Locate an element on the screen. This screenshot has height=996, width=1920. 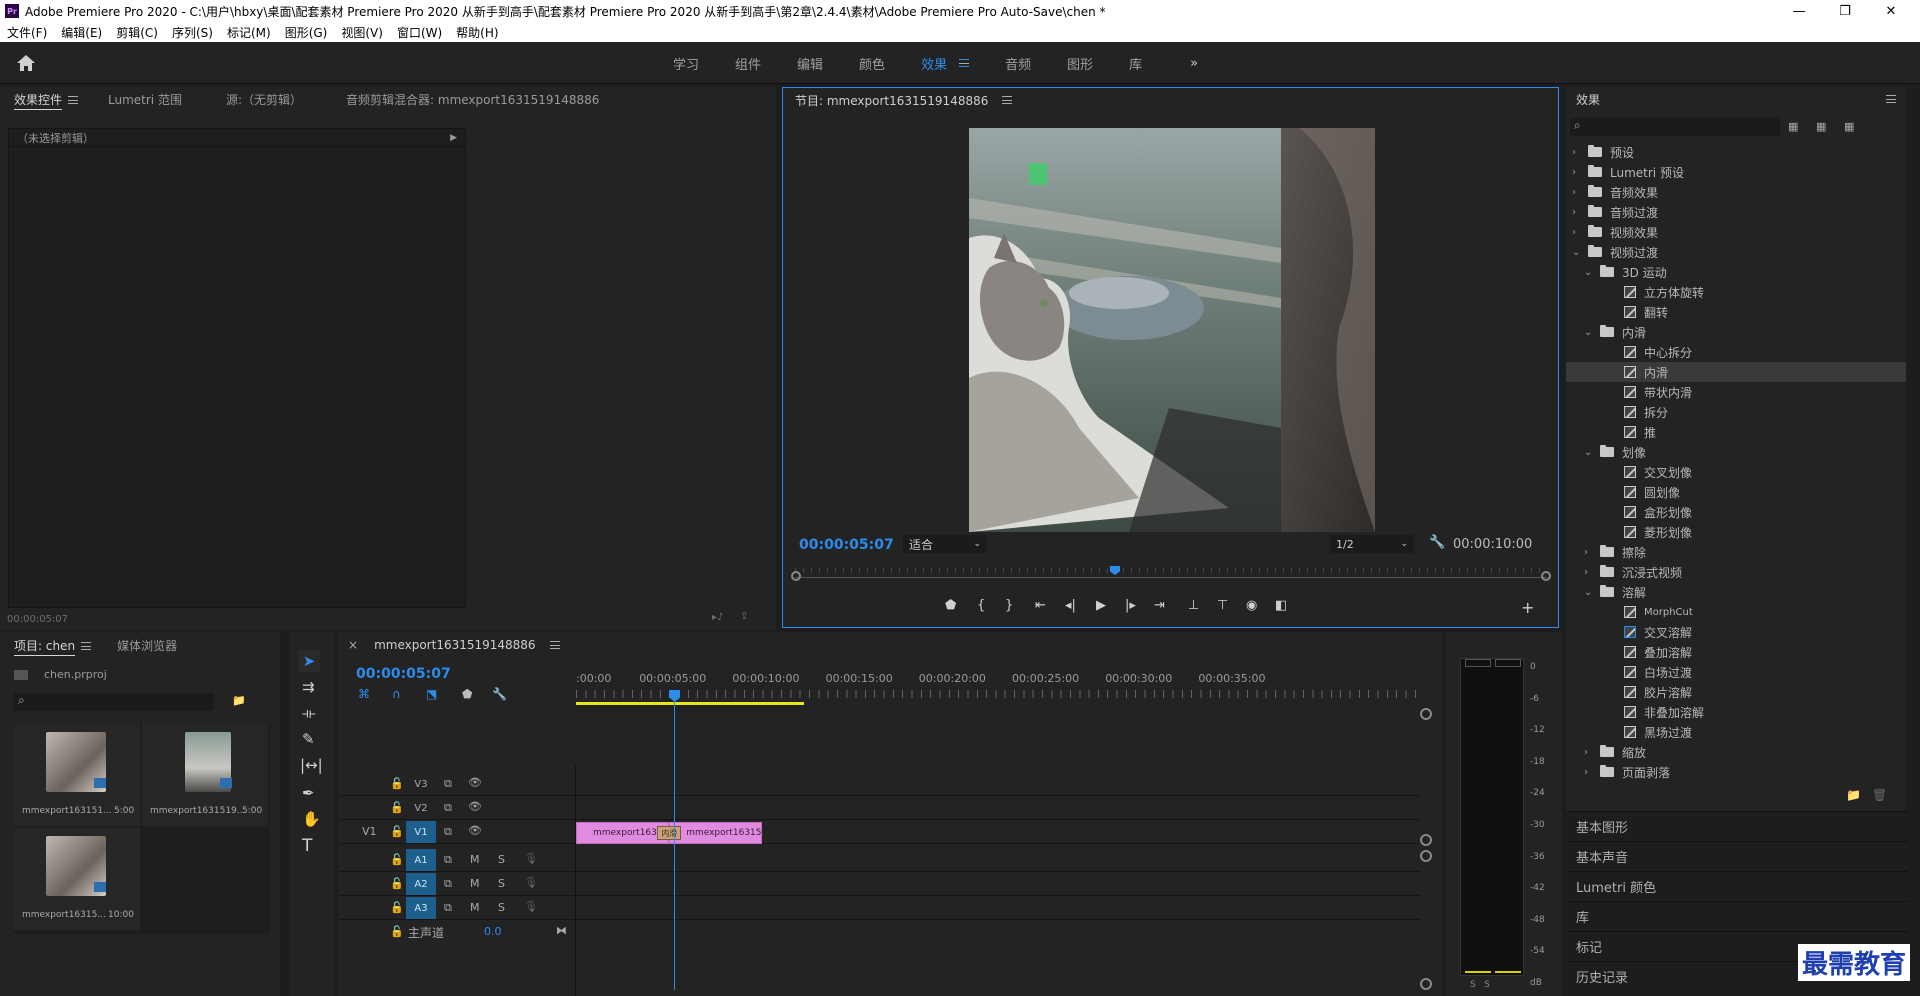
master-go-icon: ⧓ is located at coordinates (561, 930).